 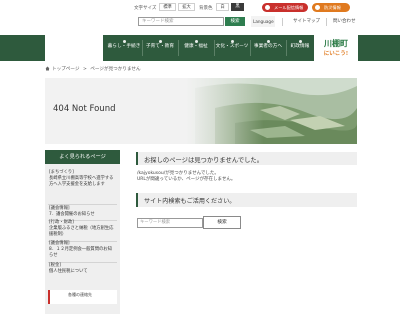 I want to click on breadcrumb: トップページ > ページが見つかりません, so click(x=93, y=69).